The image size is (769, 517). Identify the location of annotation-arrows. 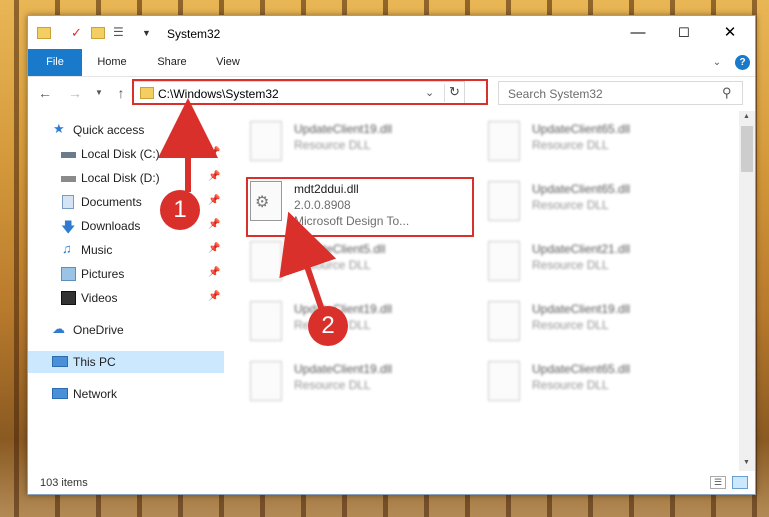
(247, 204).